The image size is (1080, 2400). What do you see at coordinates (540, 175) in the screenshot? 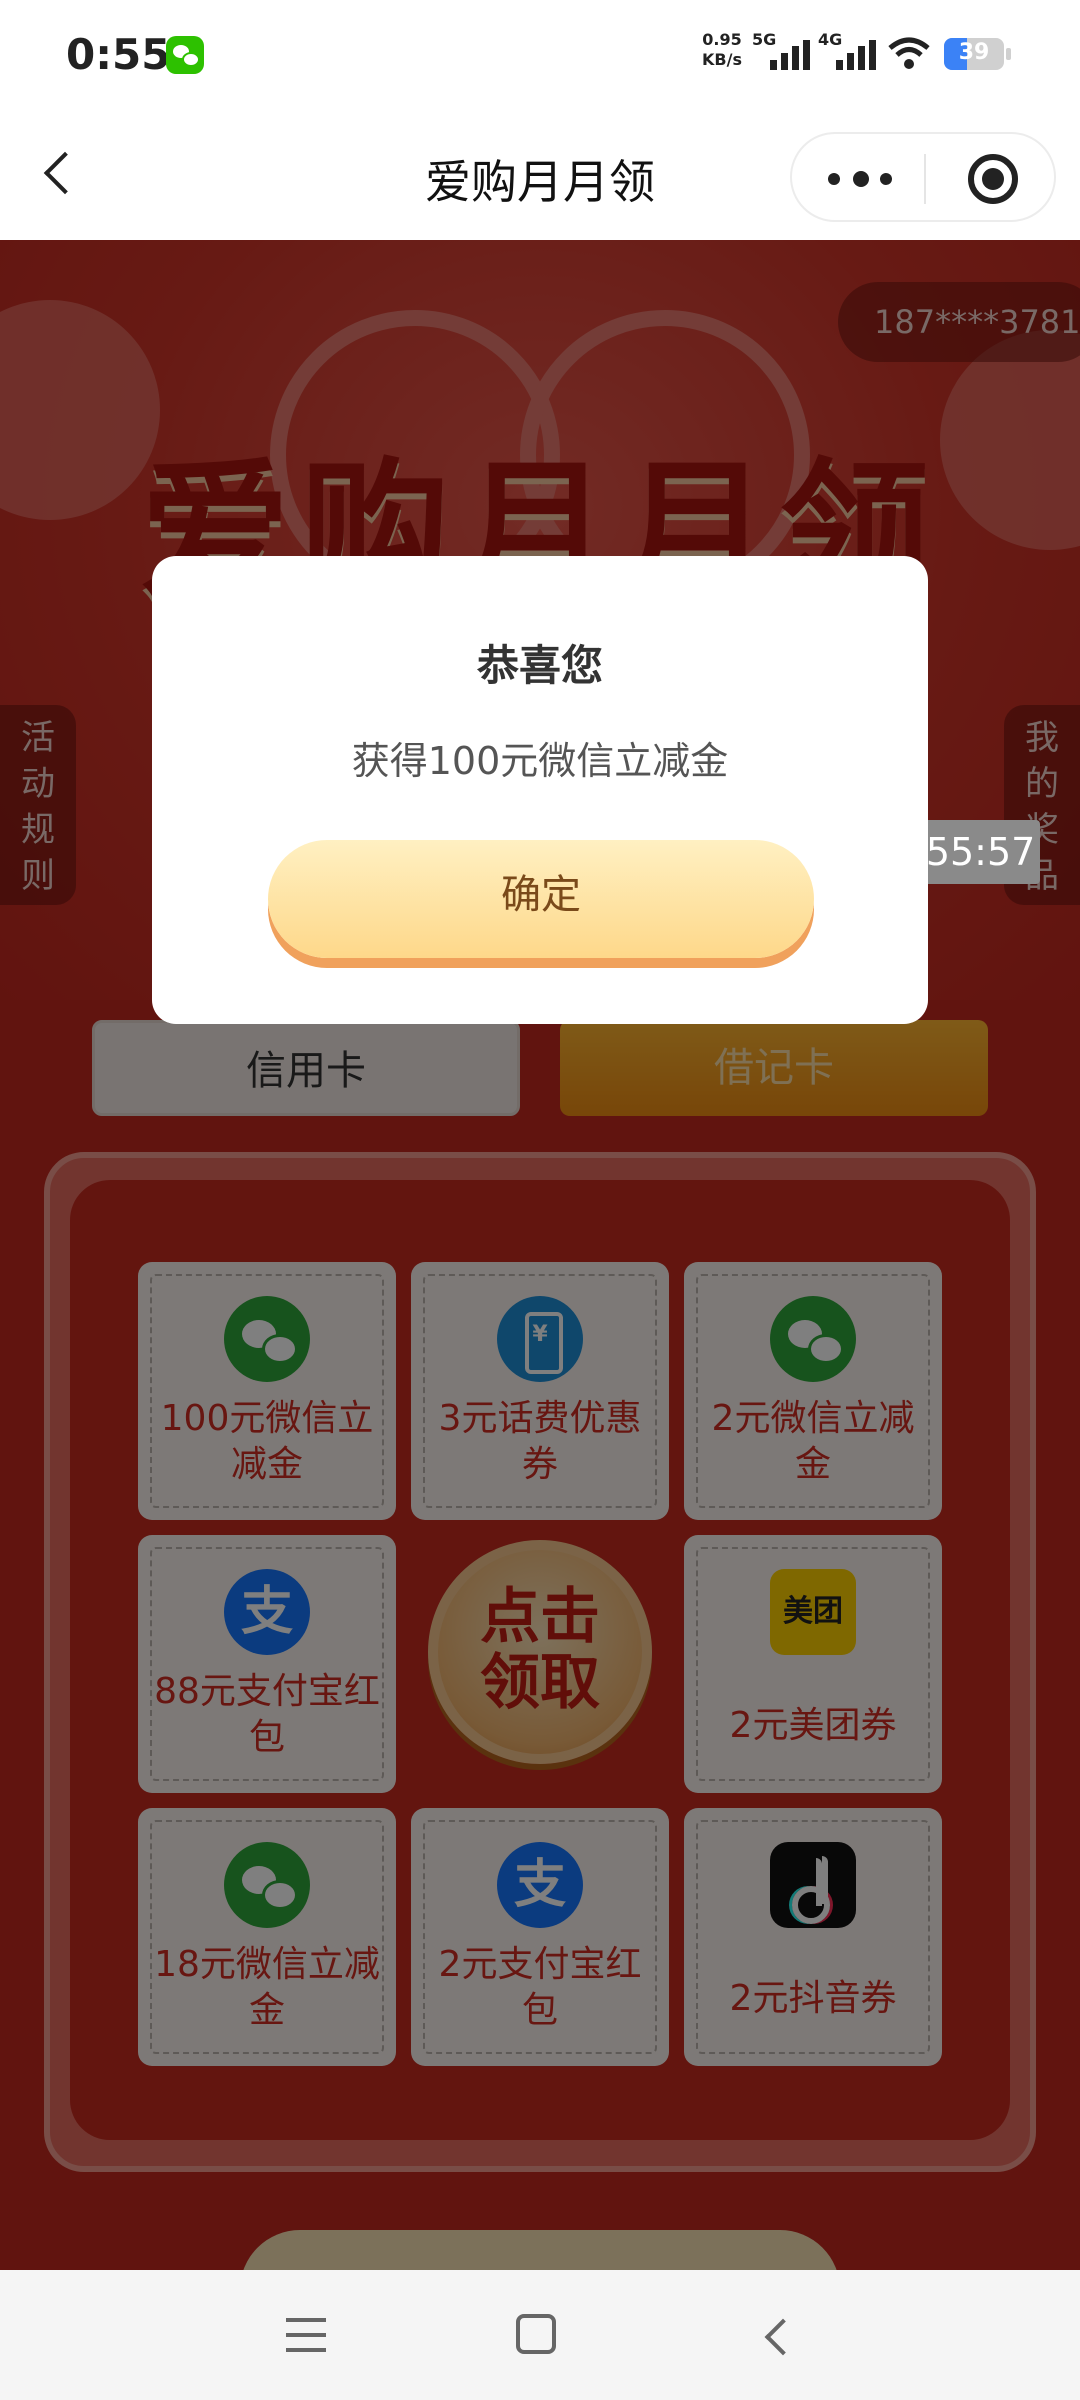
I see `mini-program-header: 爱购月月领` at bounding box center [540, 175].